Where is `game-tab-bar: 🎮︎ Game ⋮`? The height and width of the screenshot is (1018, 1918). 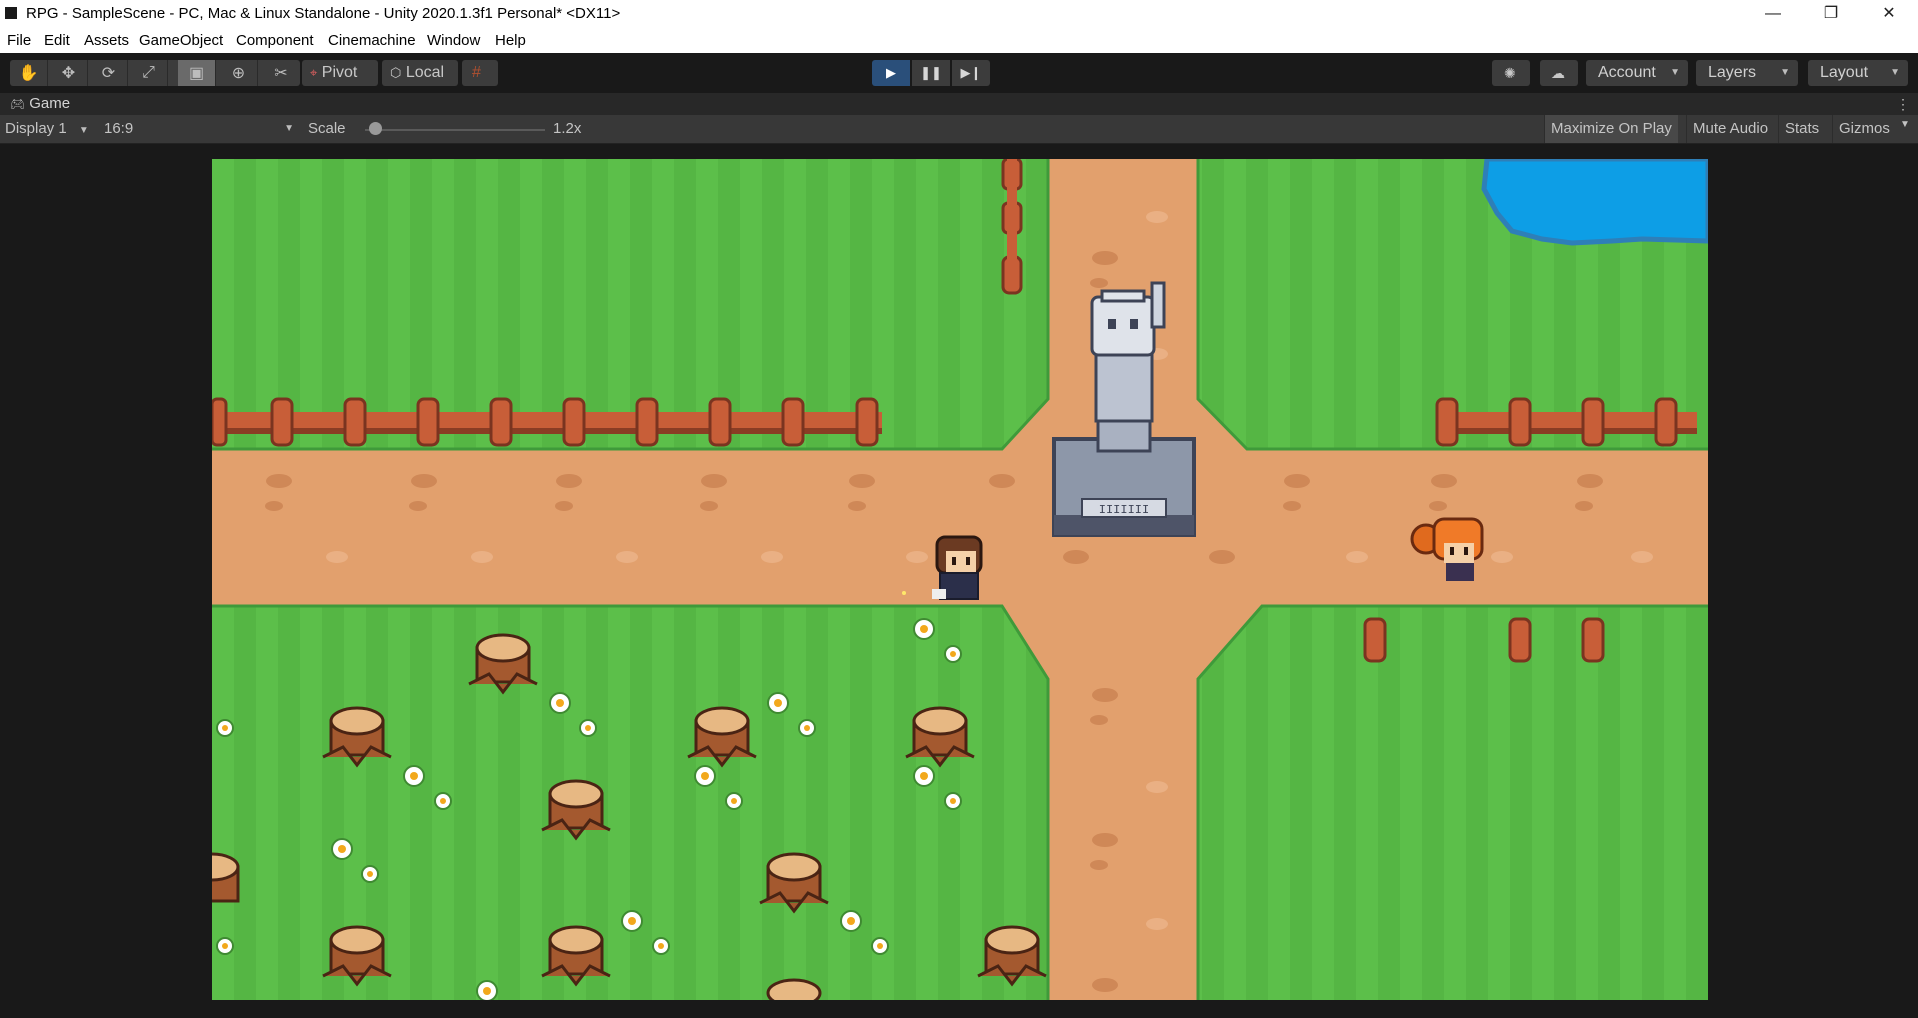 game-tab-bar: 🎮︎ Game ⋮ is located at coordinates (959, 104).